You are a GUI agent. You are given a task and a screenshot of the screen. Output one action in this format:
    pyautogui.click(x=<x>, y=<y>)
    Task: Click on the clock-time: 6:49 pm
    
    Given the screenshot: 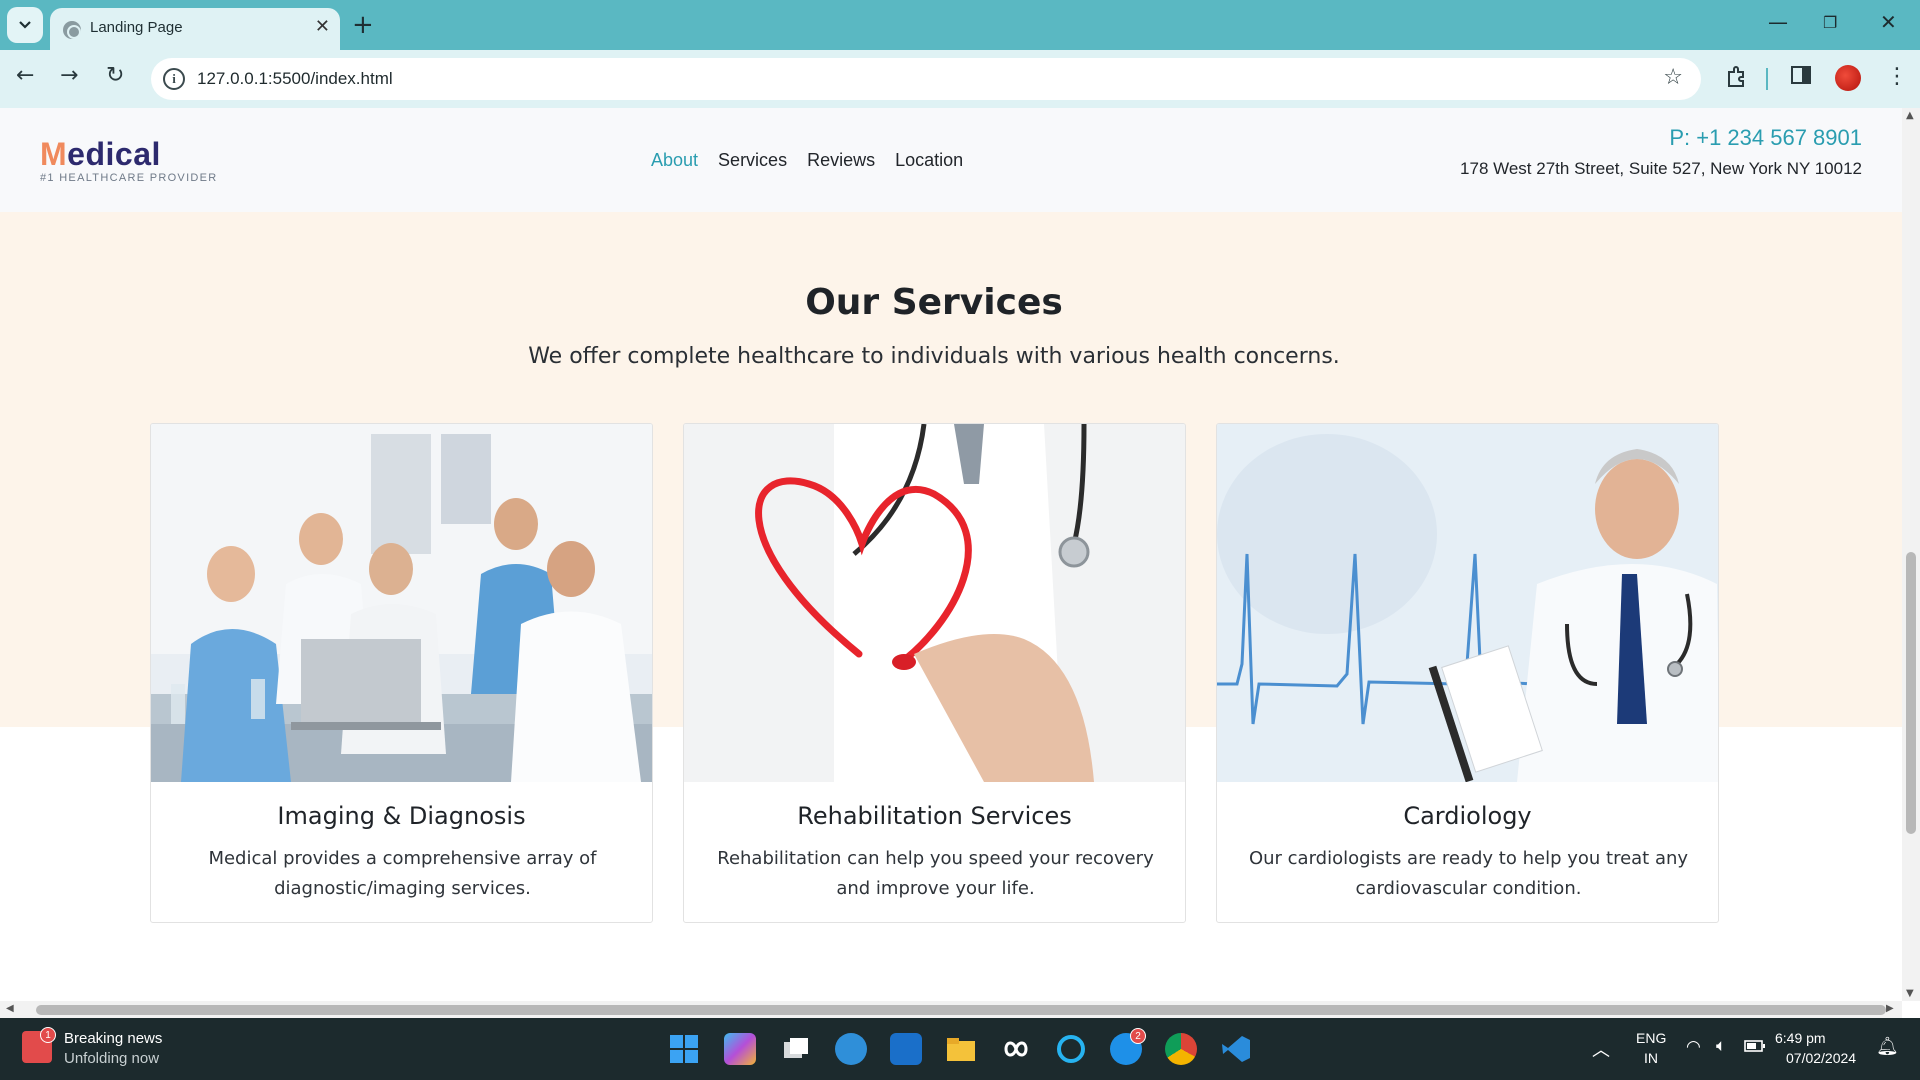 What is the action you would take?
    pyautogui.click(x=1800, y=1038)
    